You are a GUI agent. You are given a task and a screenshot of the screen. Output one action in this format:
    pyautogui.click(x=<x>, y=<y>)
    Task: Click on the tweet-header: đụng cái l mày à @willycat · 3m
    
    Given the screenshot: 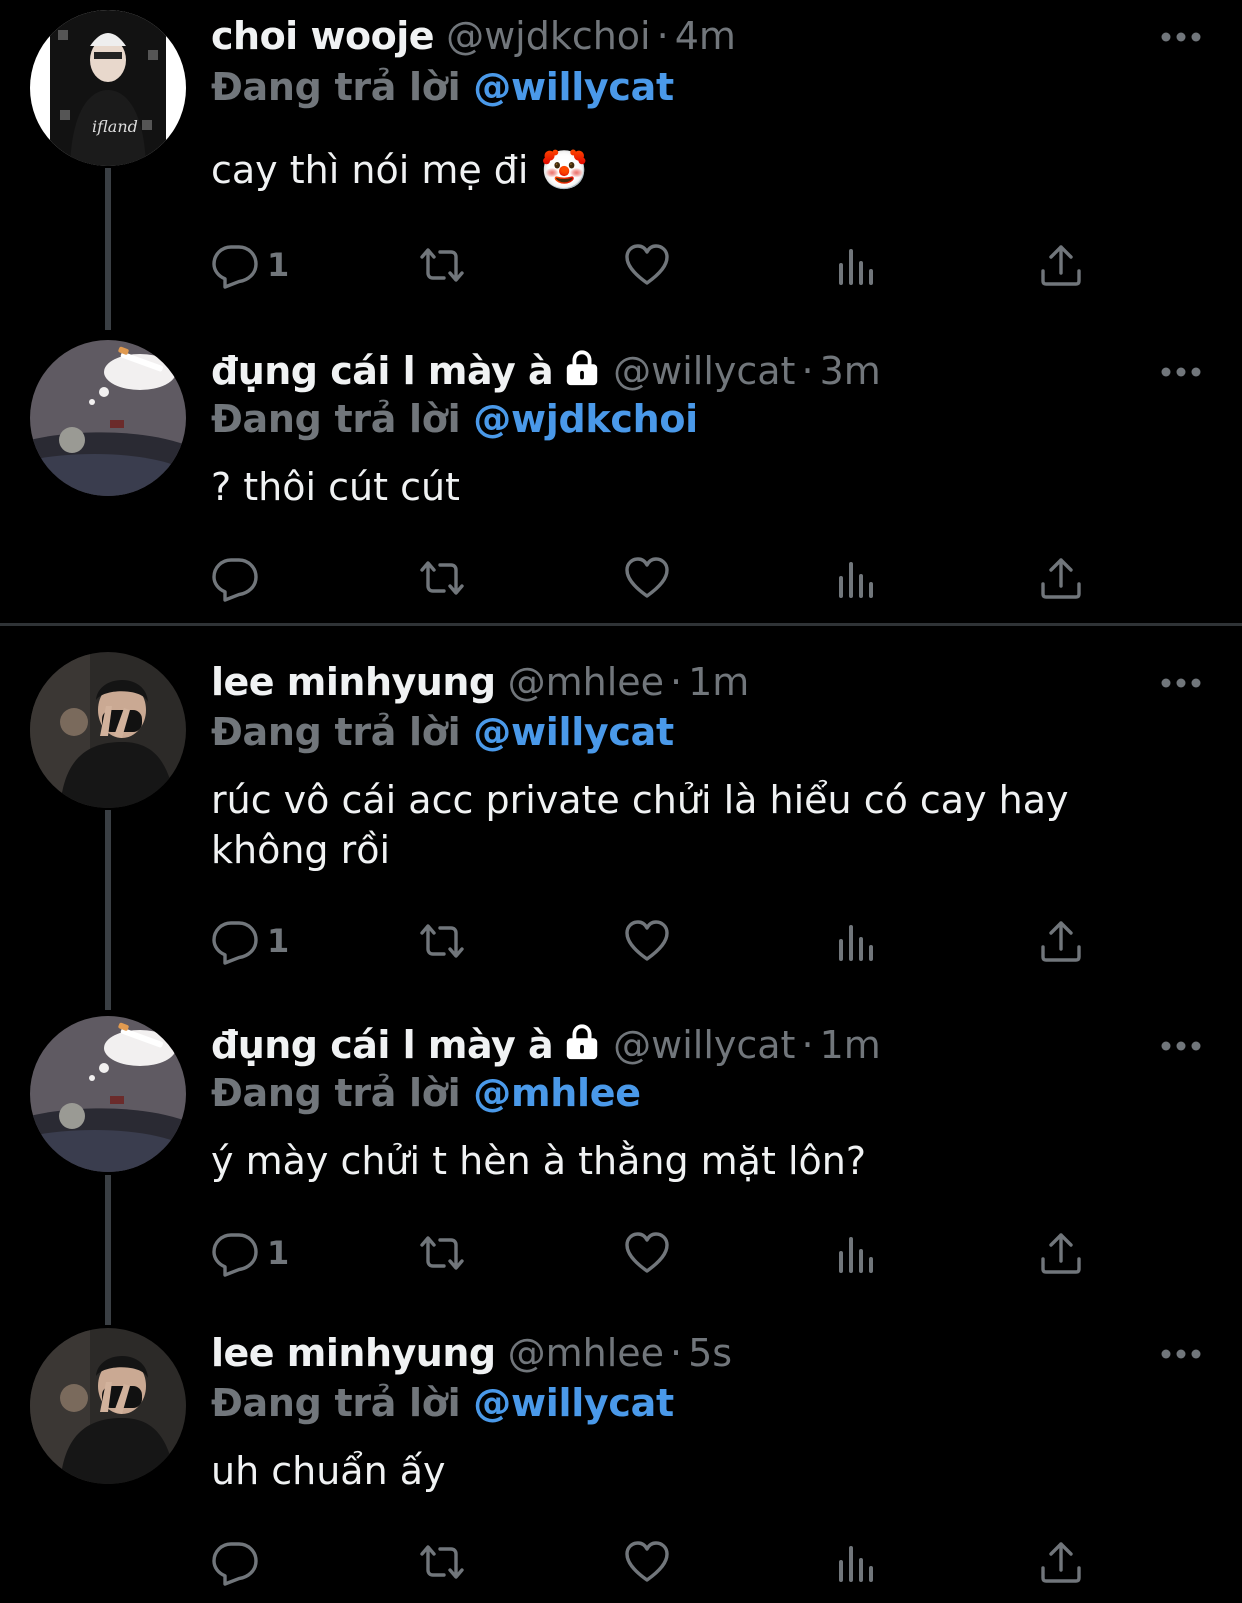 What is the action you would take?
    pyautogui.click(x=546, y=371)
    